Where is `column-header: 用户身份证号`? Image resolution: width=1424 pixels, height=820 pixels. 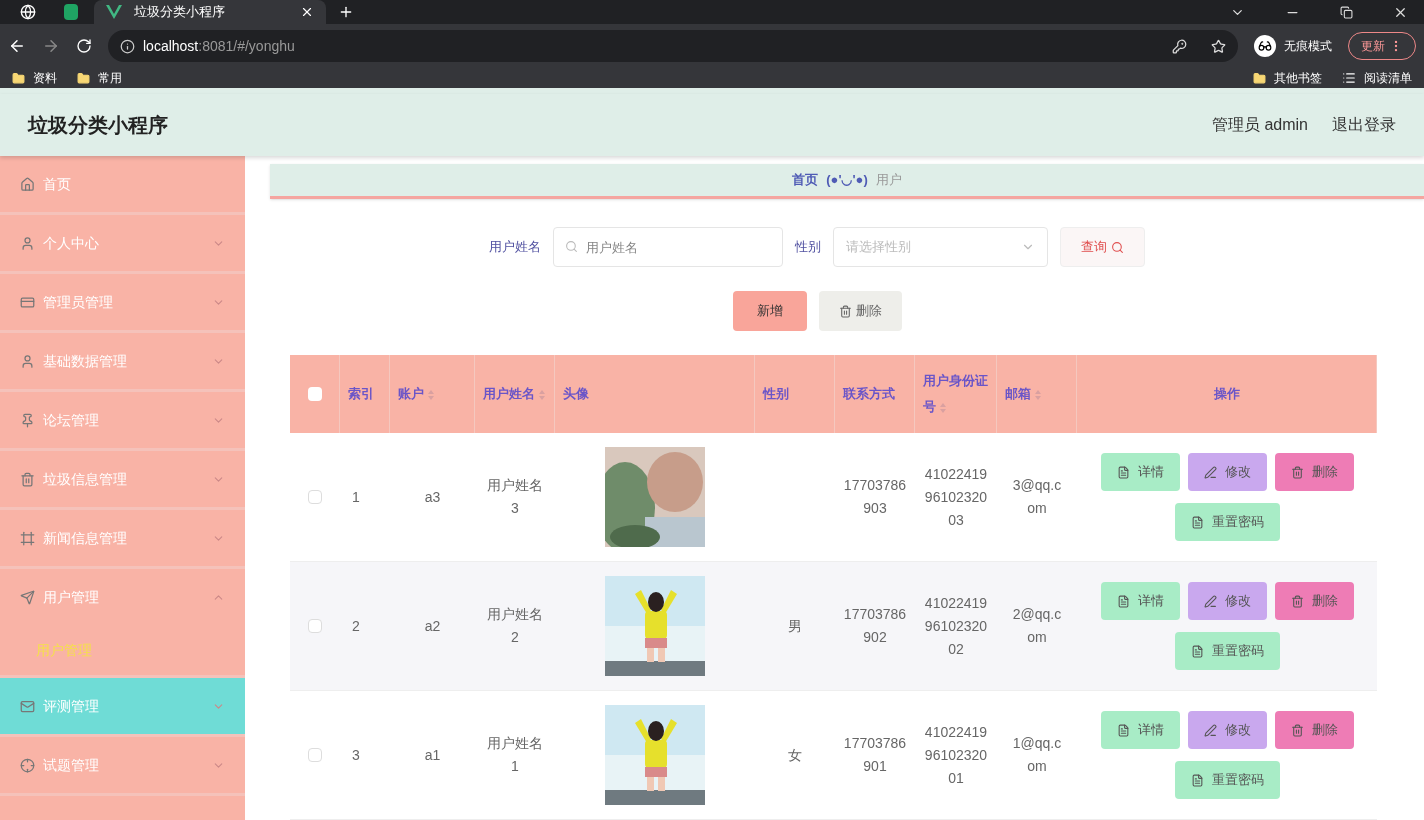
column-header: 用户身份证号 is located at coordinates (955, 394).